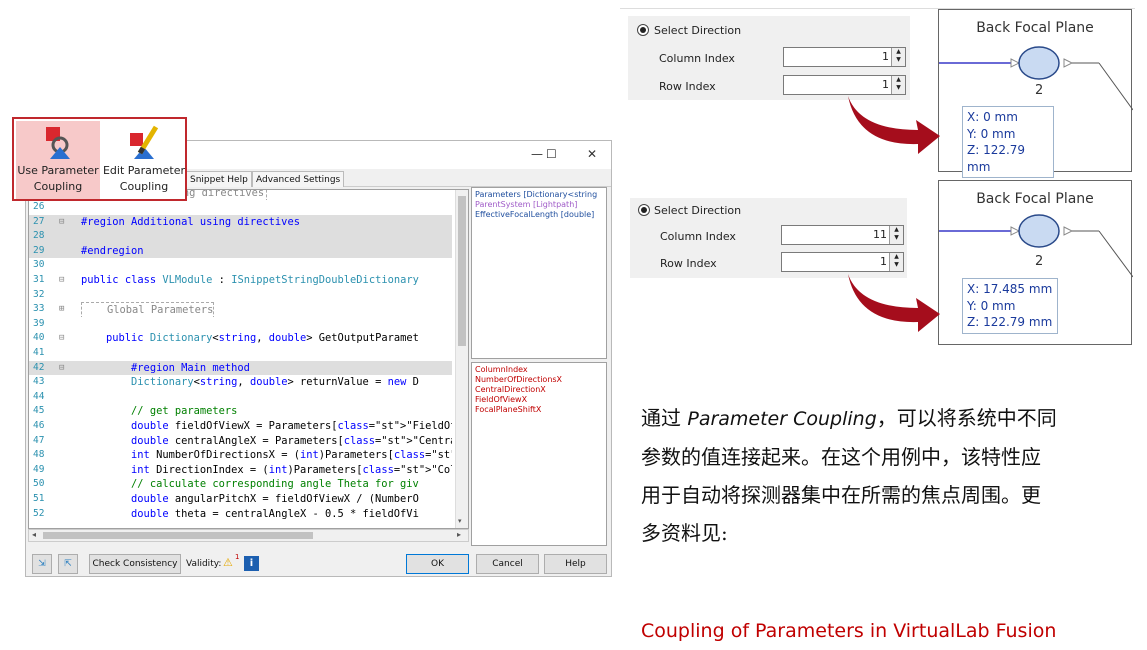  I want to click on ok-button: OK, so click(437, 564).